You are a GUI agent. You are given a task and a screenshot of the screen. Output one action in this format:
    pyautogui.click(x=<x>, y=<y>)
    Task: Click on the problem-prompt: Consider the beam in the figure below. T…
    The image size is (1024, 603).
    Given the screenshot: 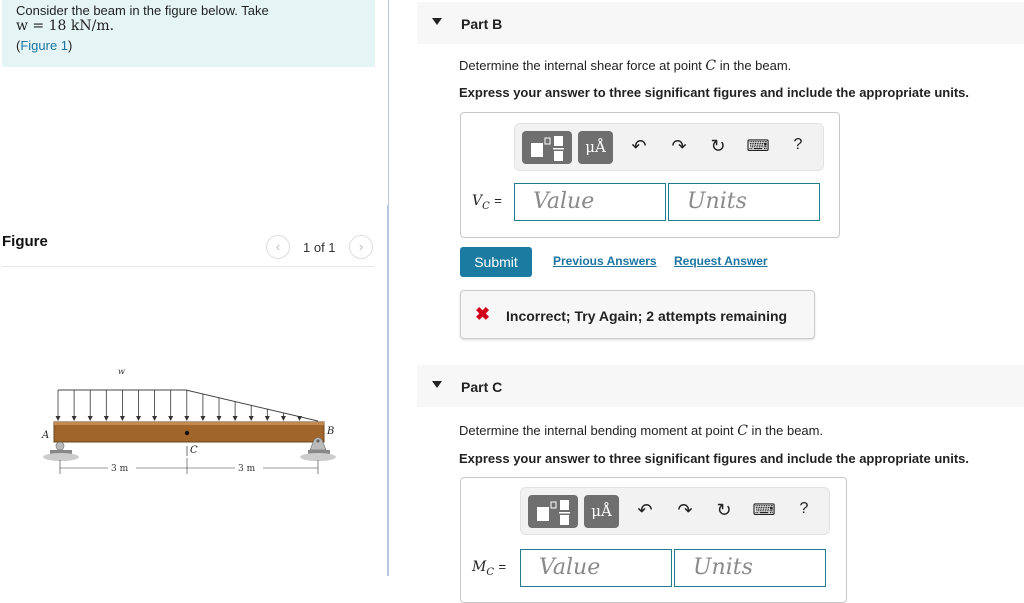 What is the action you would take?
    pyautogui.click(x=188, y=33)
    